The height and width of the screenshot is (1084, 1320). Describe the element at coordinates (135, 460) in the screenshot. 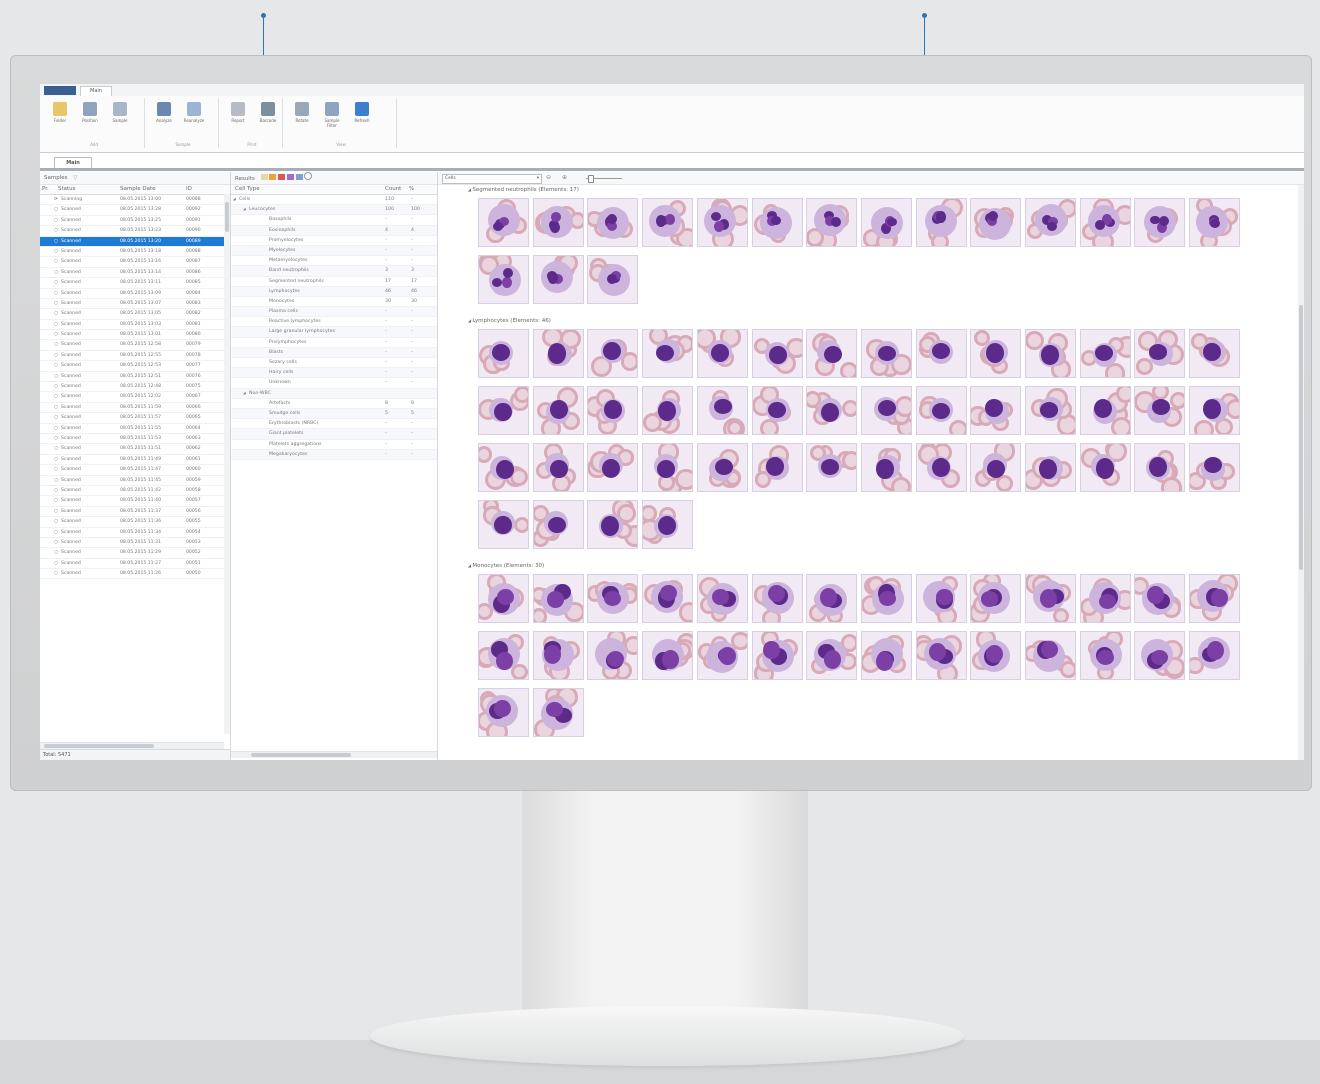

I see `sample-row: ○ Scanned 08.05.2015 11:49 00061` at that location.